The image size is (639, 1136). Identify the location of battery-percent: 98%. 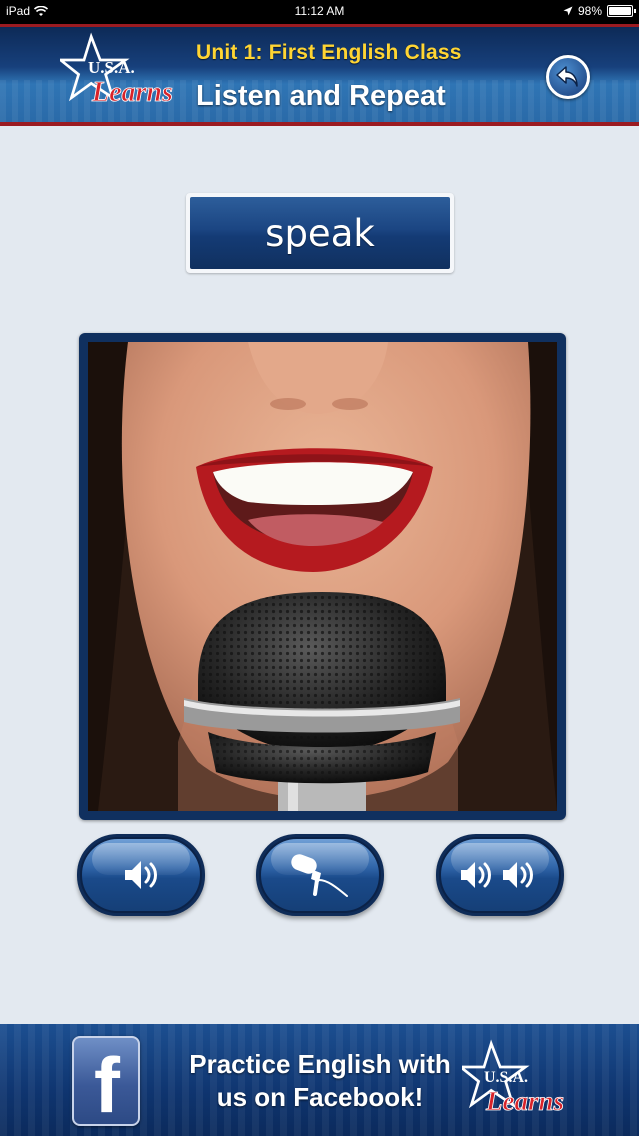
(589, 11).